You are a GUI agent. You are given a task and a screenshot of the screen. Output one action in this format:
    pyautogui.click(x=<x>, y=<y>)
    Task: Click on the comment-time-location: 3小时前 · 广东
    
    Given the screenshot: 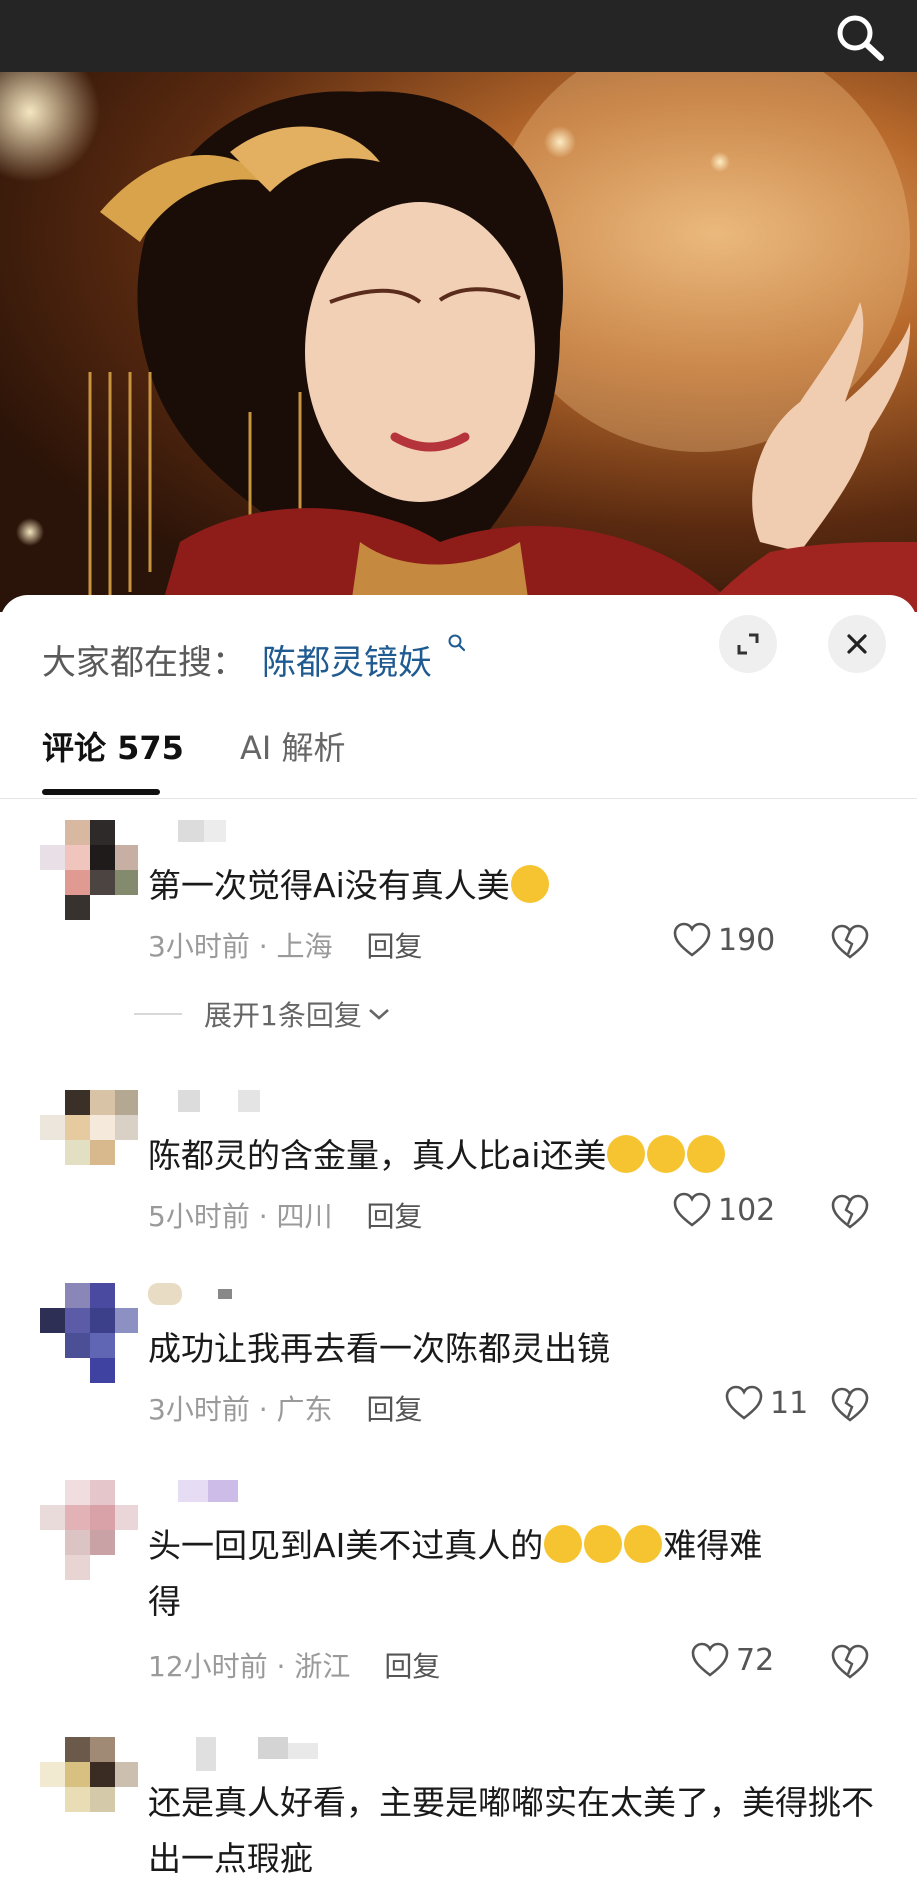 What is the action you would take?
    pyautogui.click(x=240, y=1409)
    